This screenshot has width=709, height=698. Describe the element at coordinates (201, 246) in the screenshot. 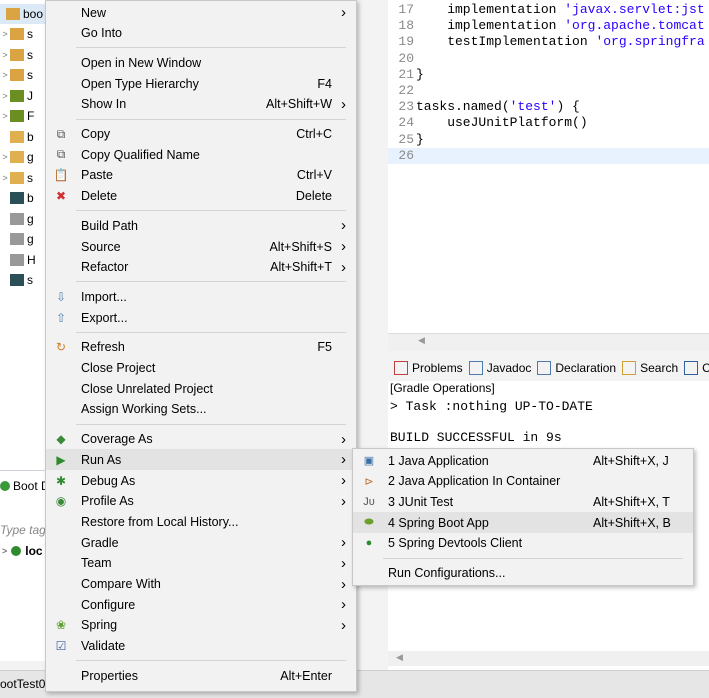

I see `menu-item-source: Source Alt+Shift+S ›` at that location.